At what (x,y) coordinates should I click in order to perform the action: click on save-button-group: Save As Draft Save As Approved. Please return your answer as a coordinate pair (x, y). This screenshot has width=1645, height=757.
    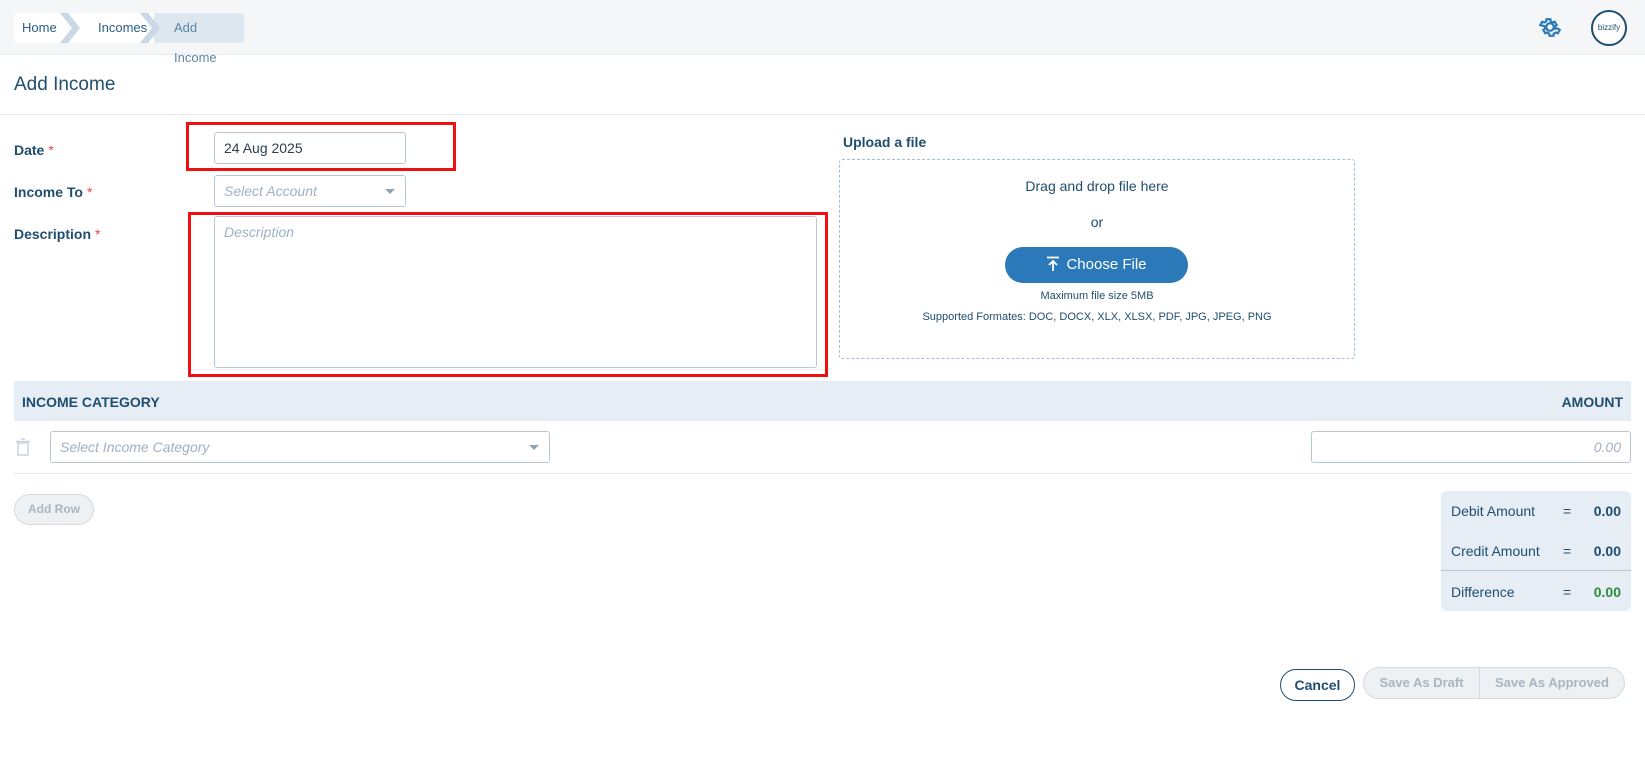
    Looking at the image, I should click on (1494, 683).